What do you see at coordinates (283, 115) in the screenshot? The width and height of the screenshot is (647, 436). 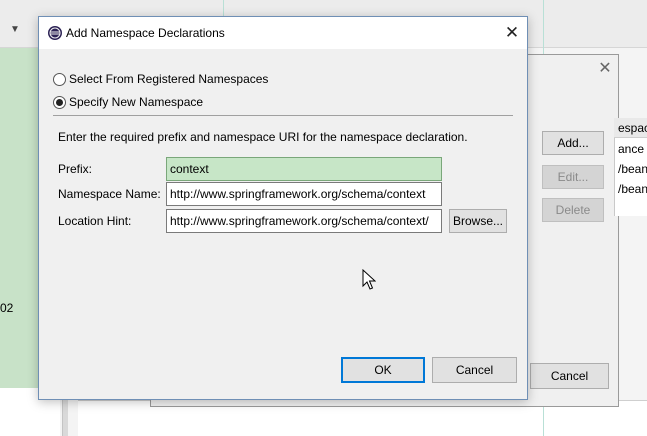 I see `separator` at bounding box center [283, 115].